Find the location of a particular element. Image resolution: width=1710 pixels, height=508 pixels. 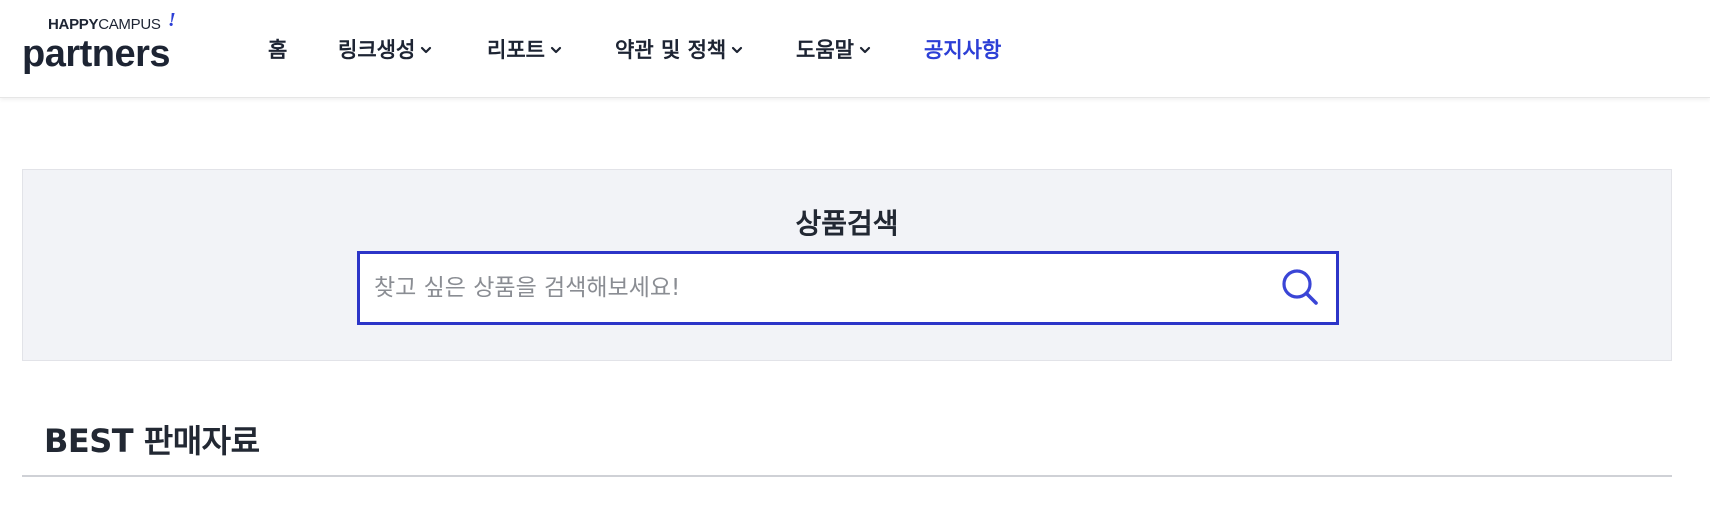

nav-item-label: 홈 is located at coordinates (278, 50).